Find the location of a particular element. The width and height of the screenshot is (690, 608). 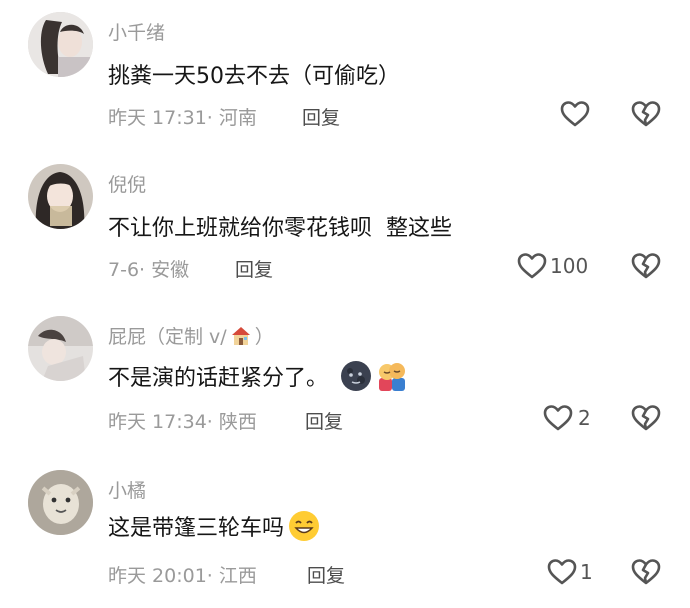

comment-text: 不是演的话赶紧分了。 is located at coordinates (258, 376).